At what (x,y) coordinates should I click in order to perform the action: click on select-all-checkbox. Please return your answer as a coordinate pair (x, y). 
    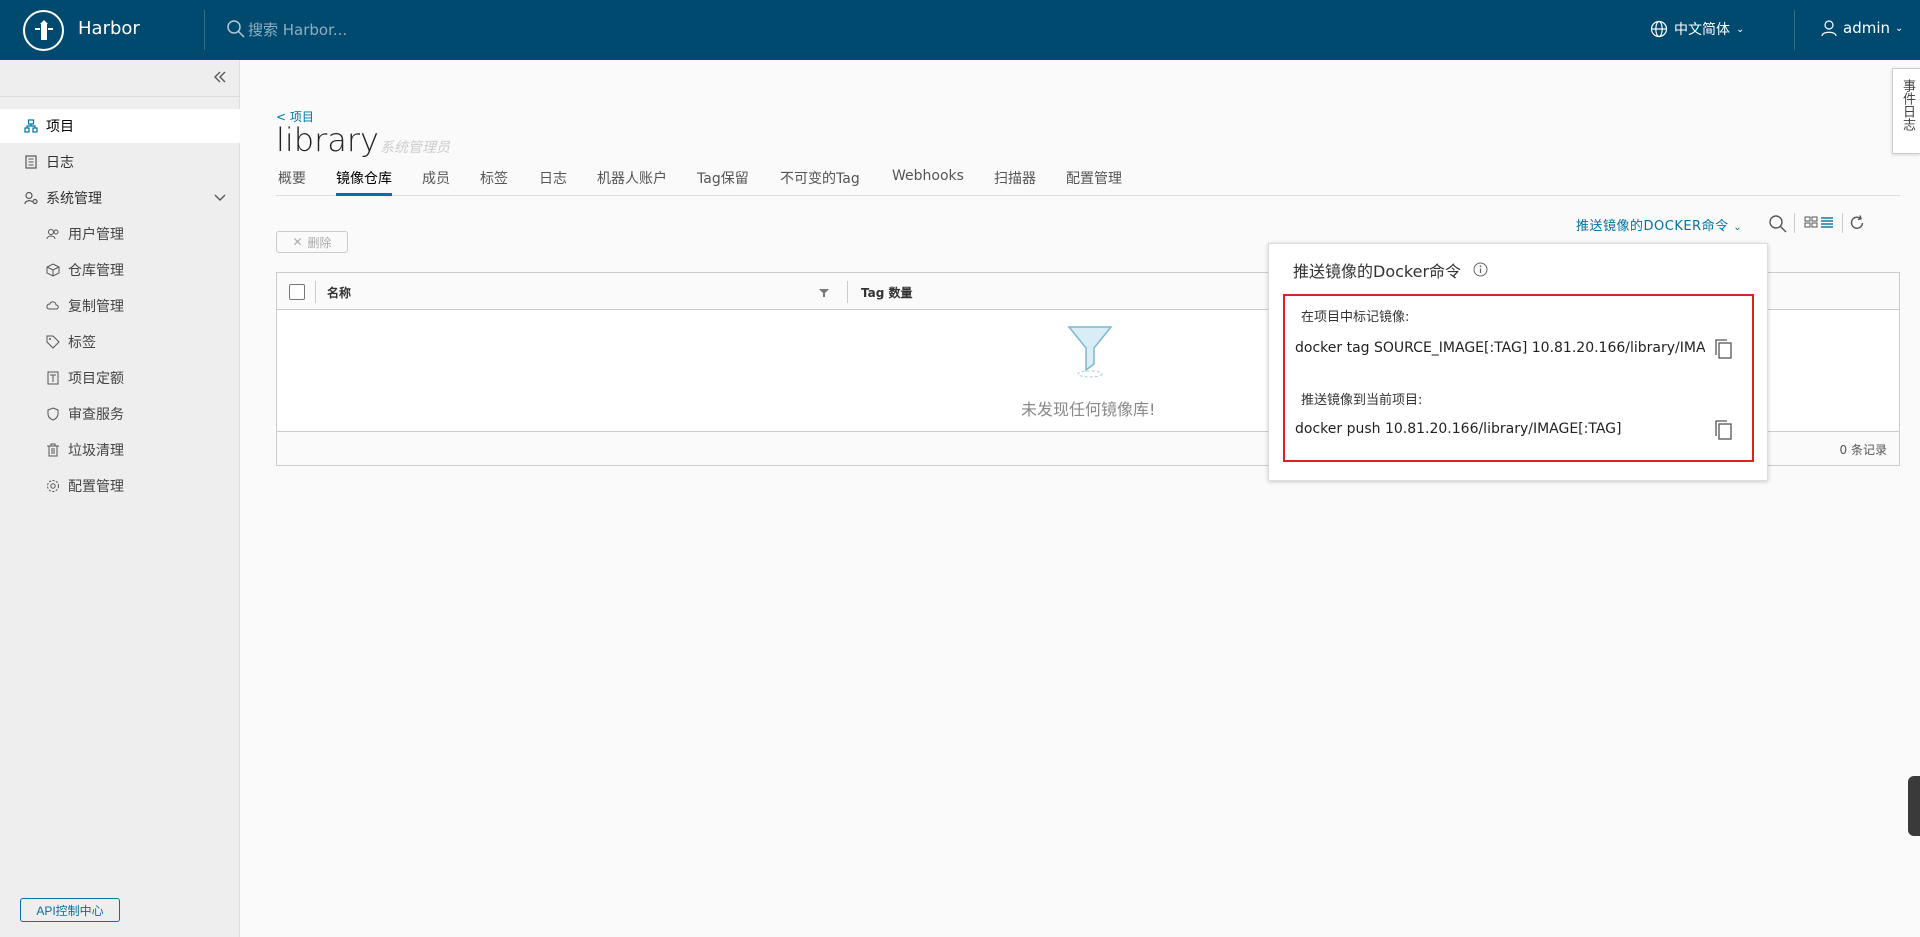
    Looking at the image, I should click on (297, 292).